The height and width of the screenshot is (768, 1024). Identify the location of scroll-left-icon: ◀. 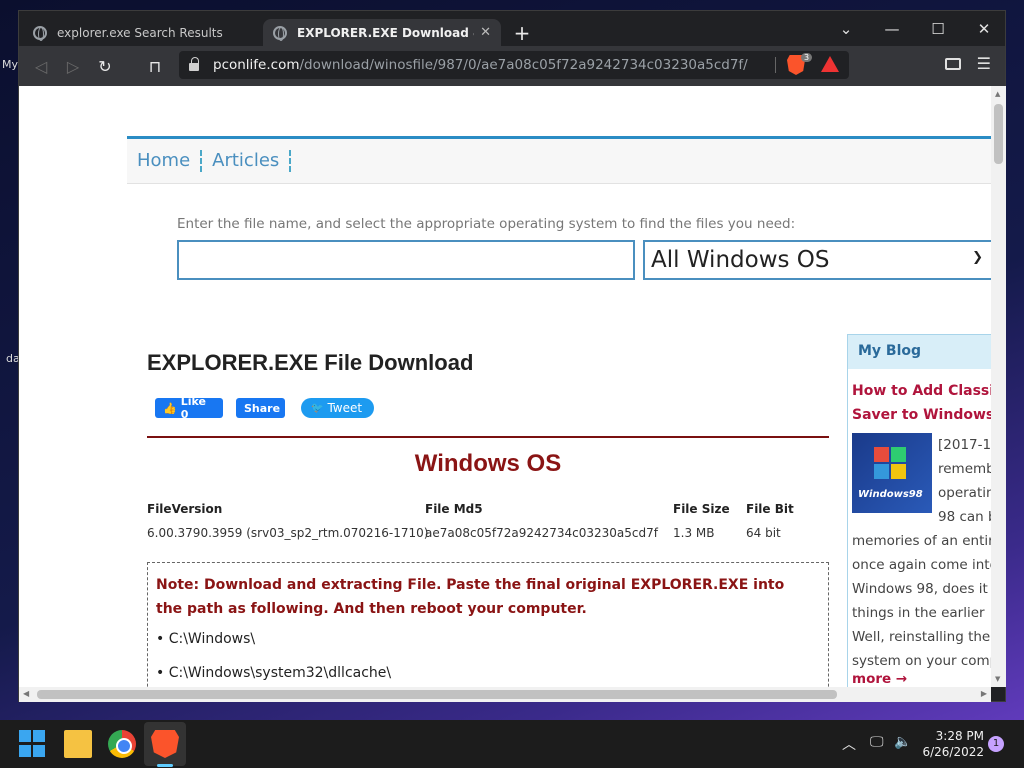
(26, 693).